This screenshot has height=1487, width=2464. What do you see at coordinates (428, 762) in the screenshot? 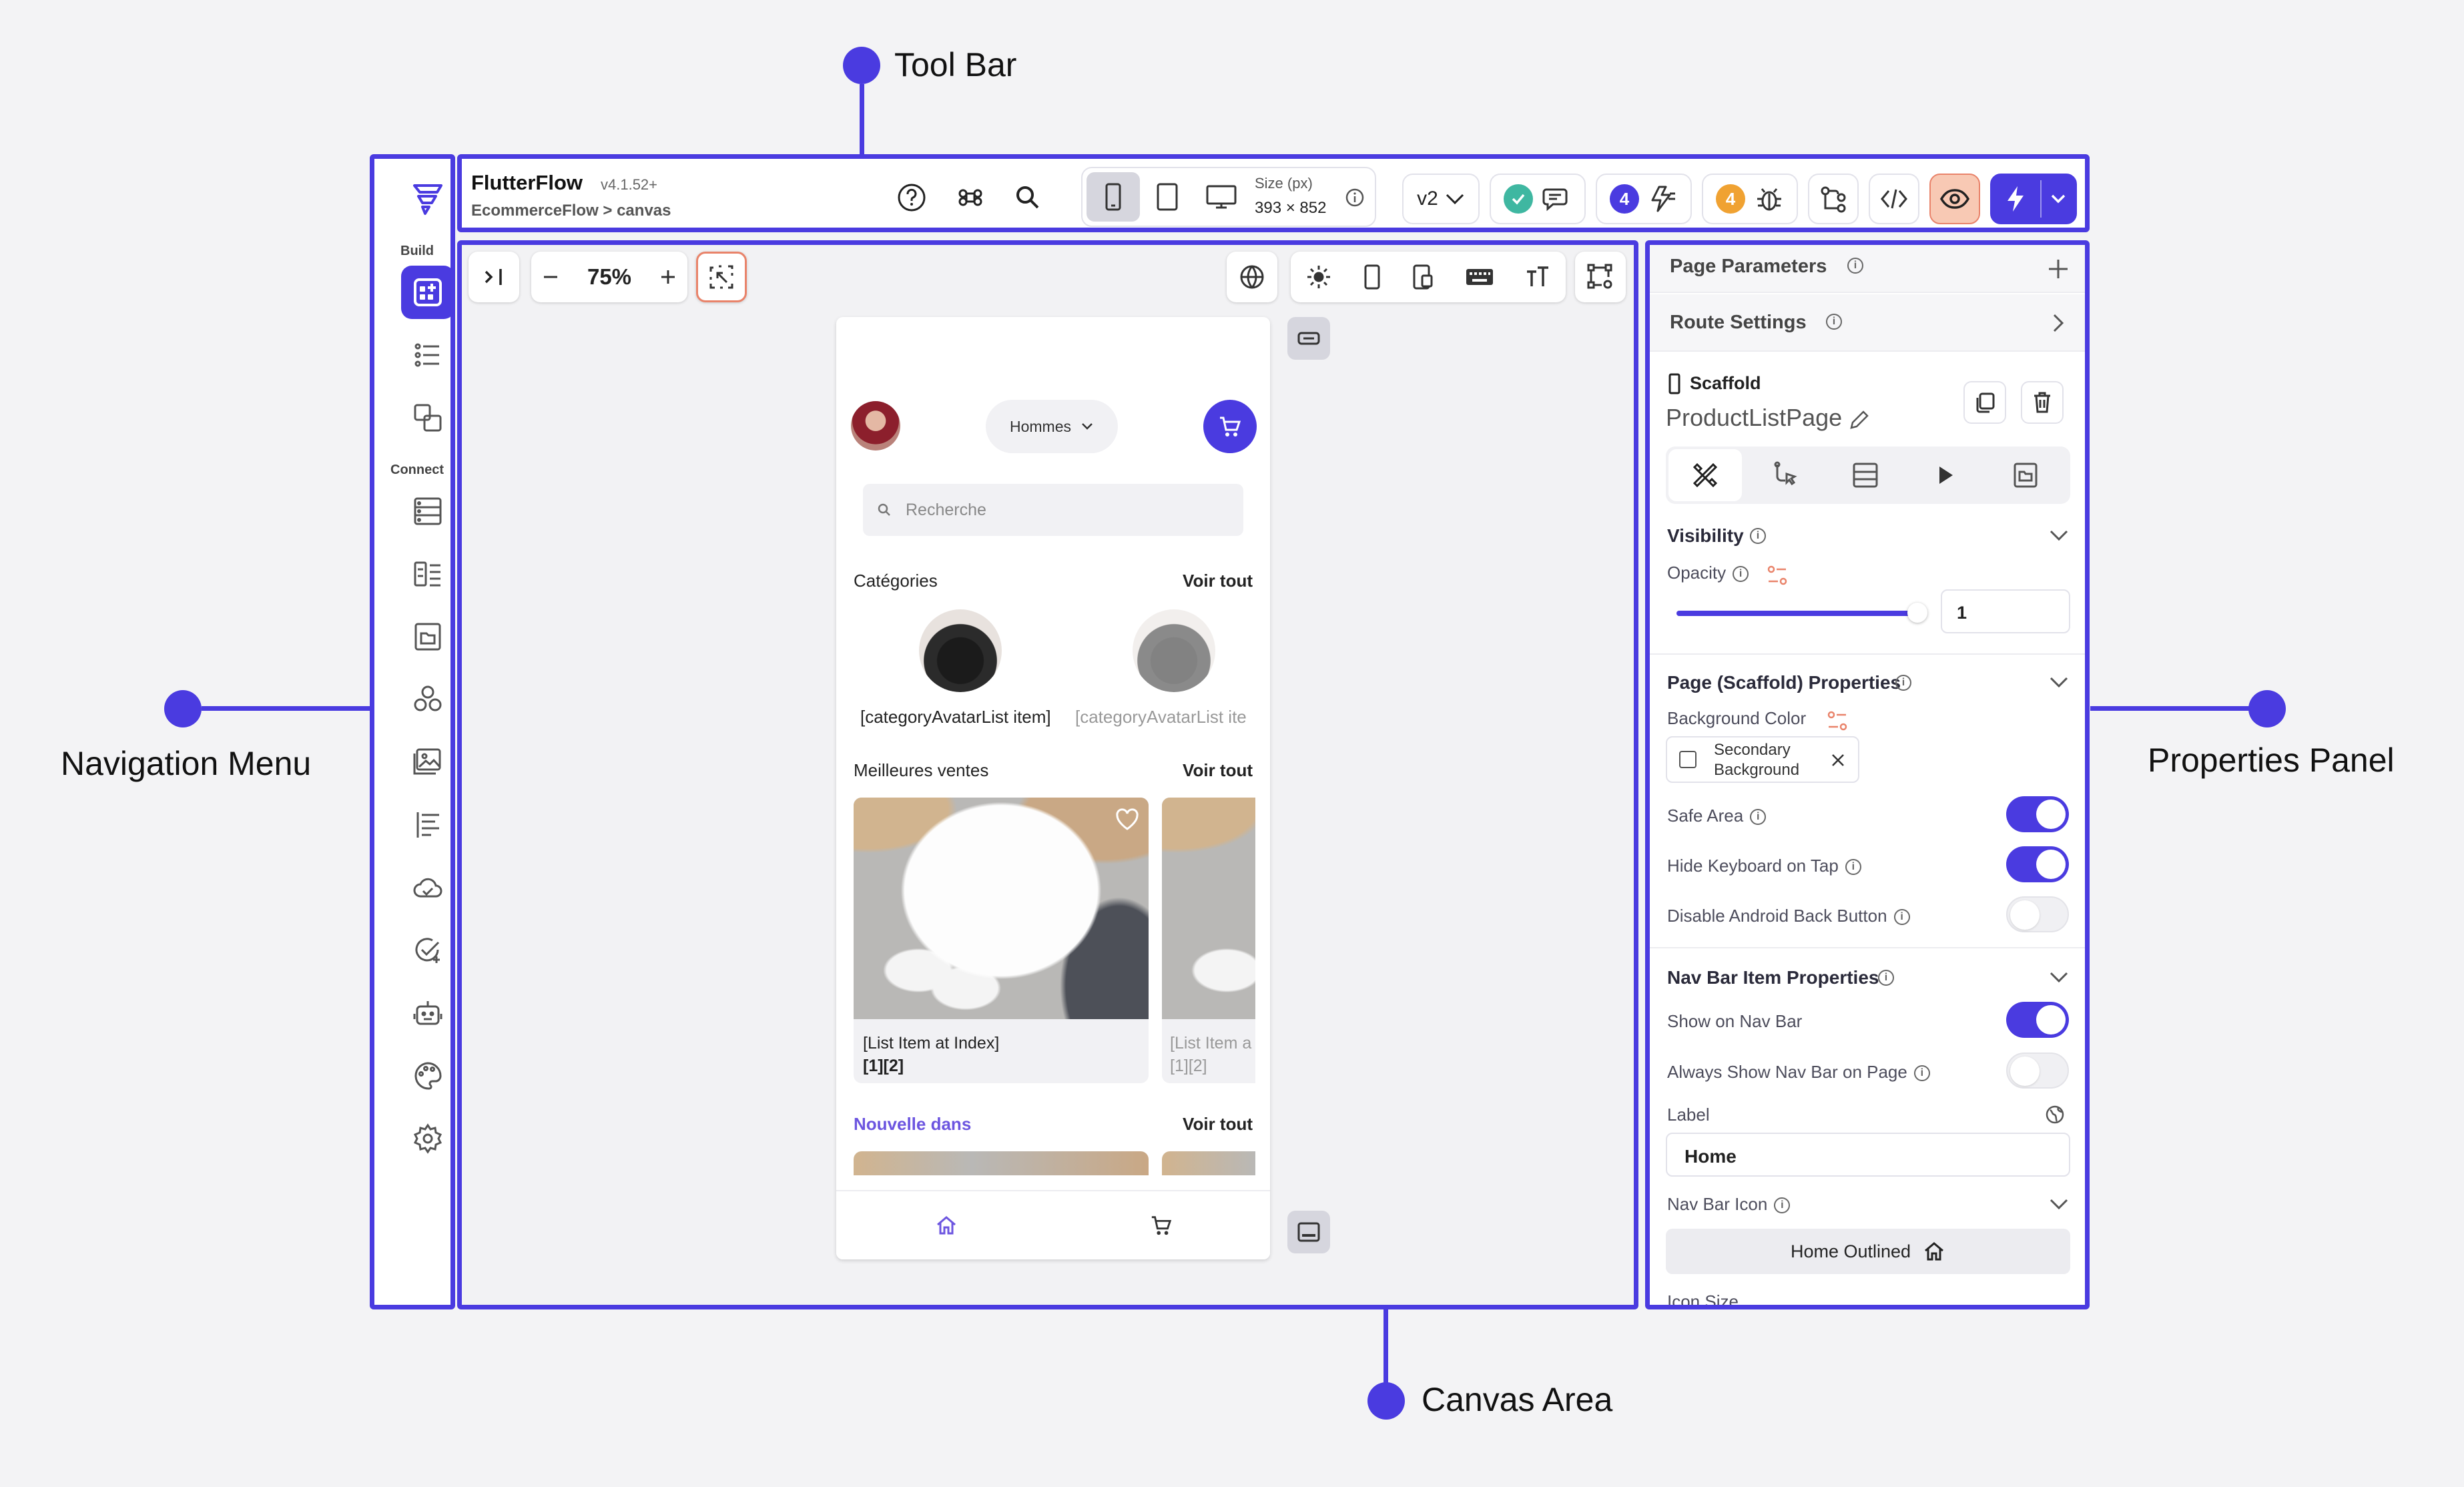
I see `media-icon` at bounding box center [428, 762].